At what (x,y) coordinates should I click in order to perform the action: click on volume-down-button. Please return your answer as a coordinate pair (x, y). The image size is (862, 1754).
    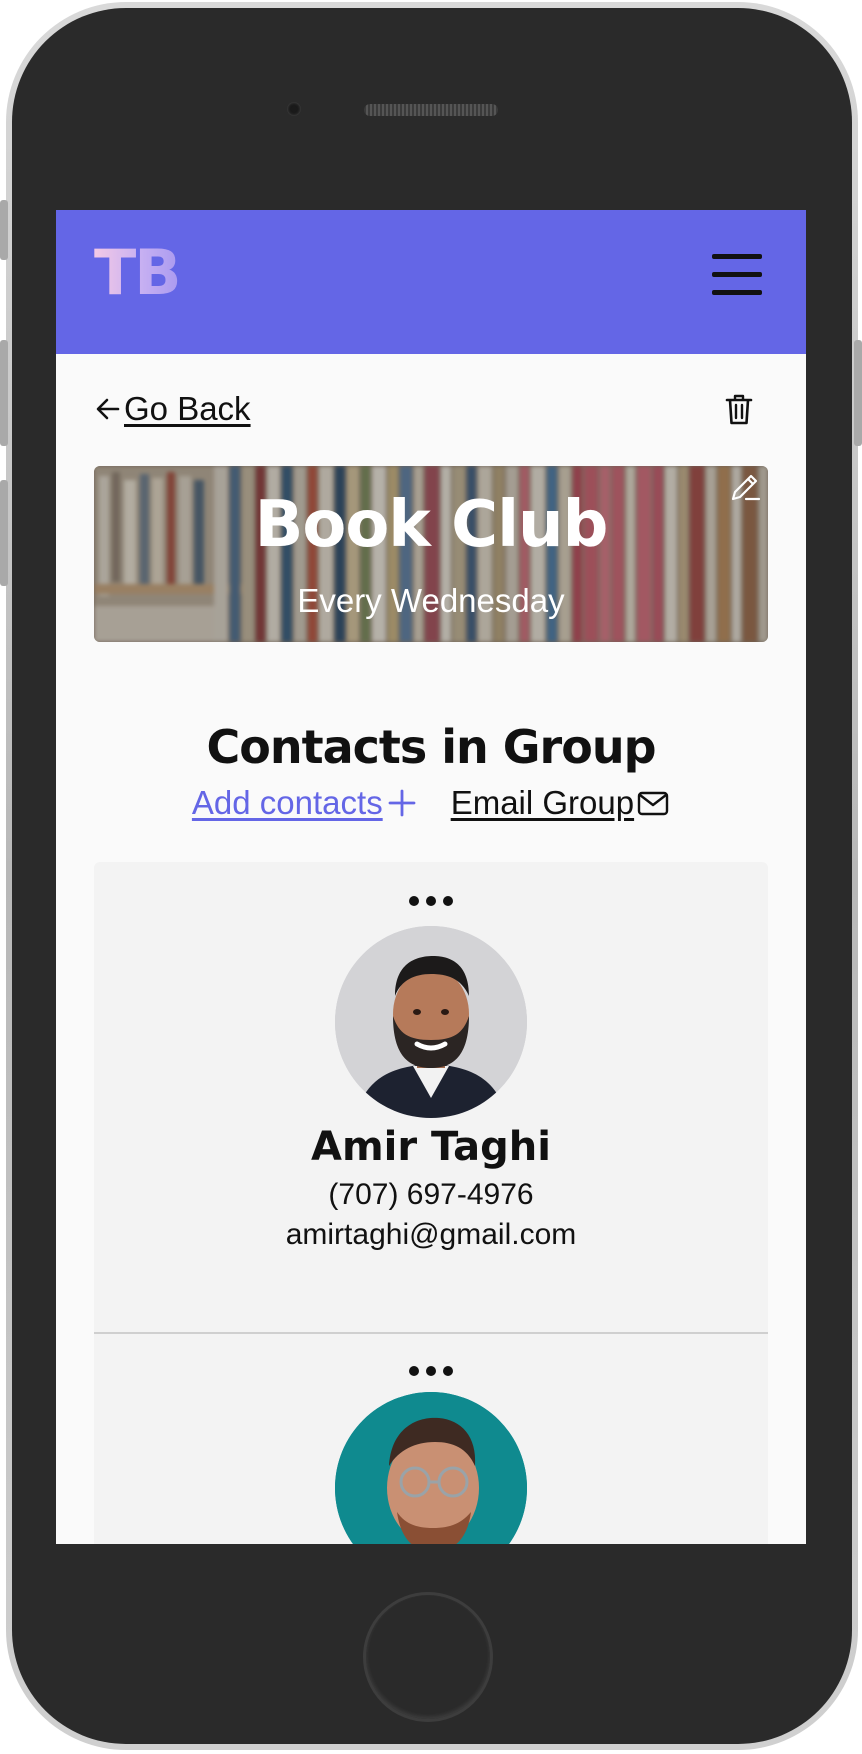
    Looking at the image, I should click on (4, 533).